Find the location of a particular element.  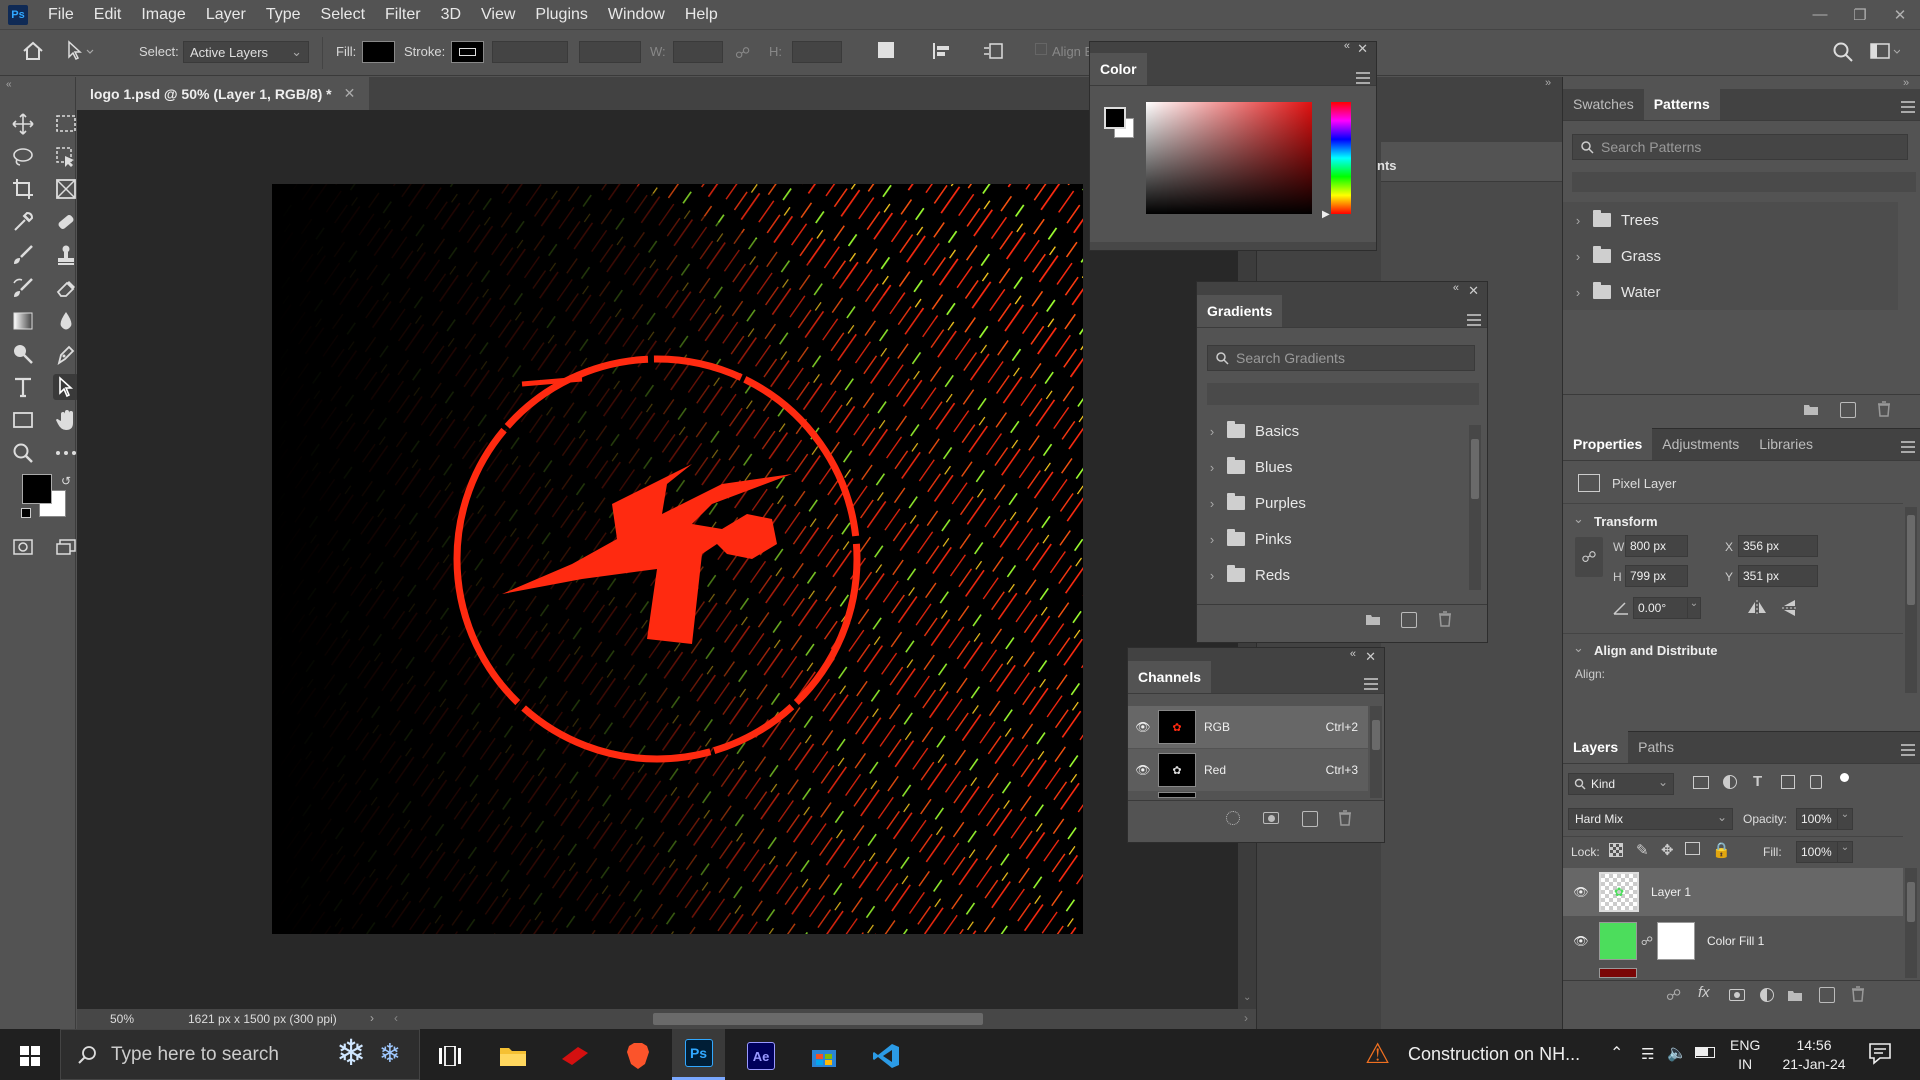

new-layer-icon is located at coordinates (1827, 995).